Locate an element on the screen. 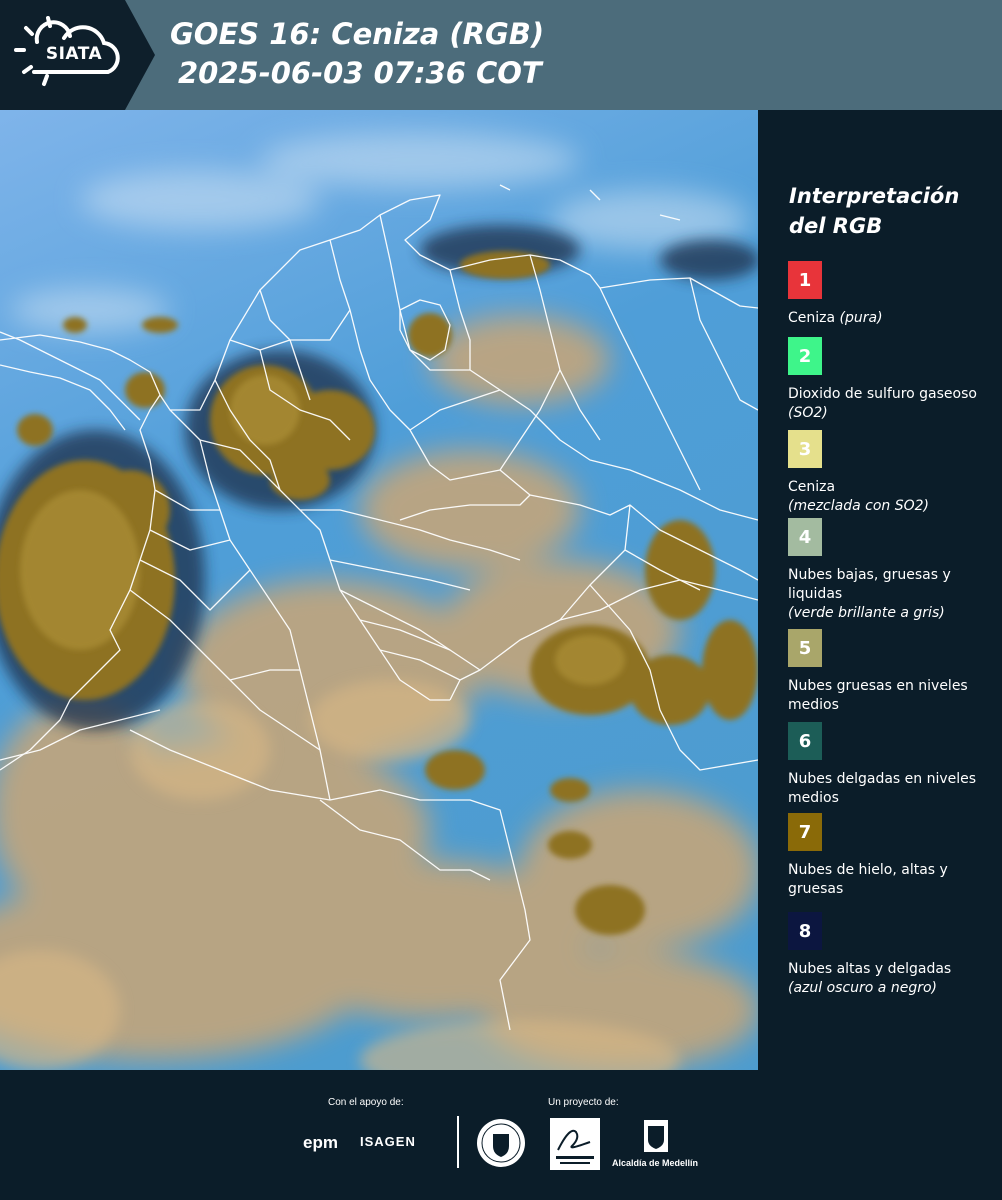 This screenshot has height=1200, width=1002. legend-swatch: 8 is located at coordinates (805, 931).